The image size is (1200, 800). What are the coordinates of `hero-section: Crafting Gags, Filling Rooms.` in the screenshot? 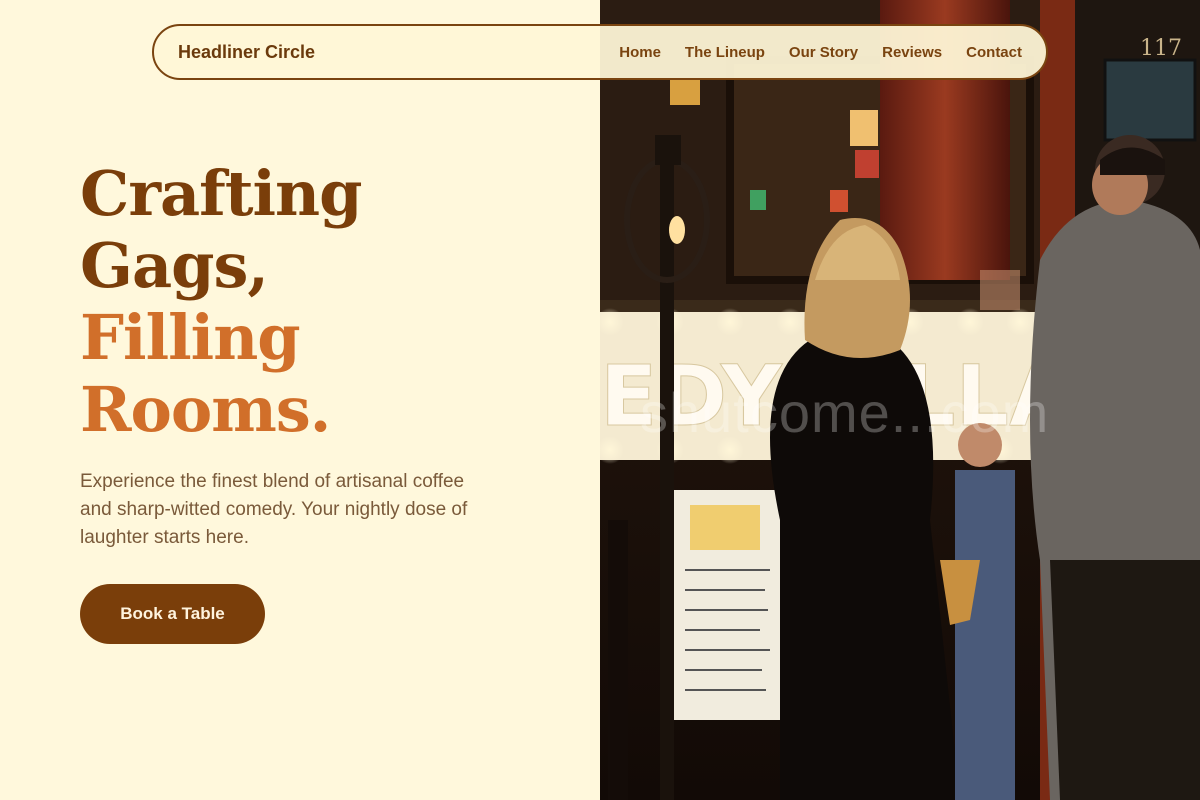 It's located at (310, 302).